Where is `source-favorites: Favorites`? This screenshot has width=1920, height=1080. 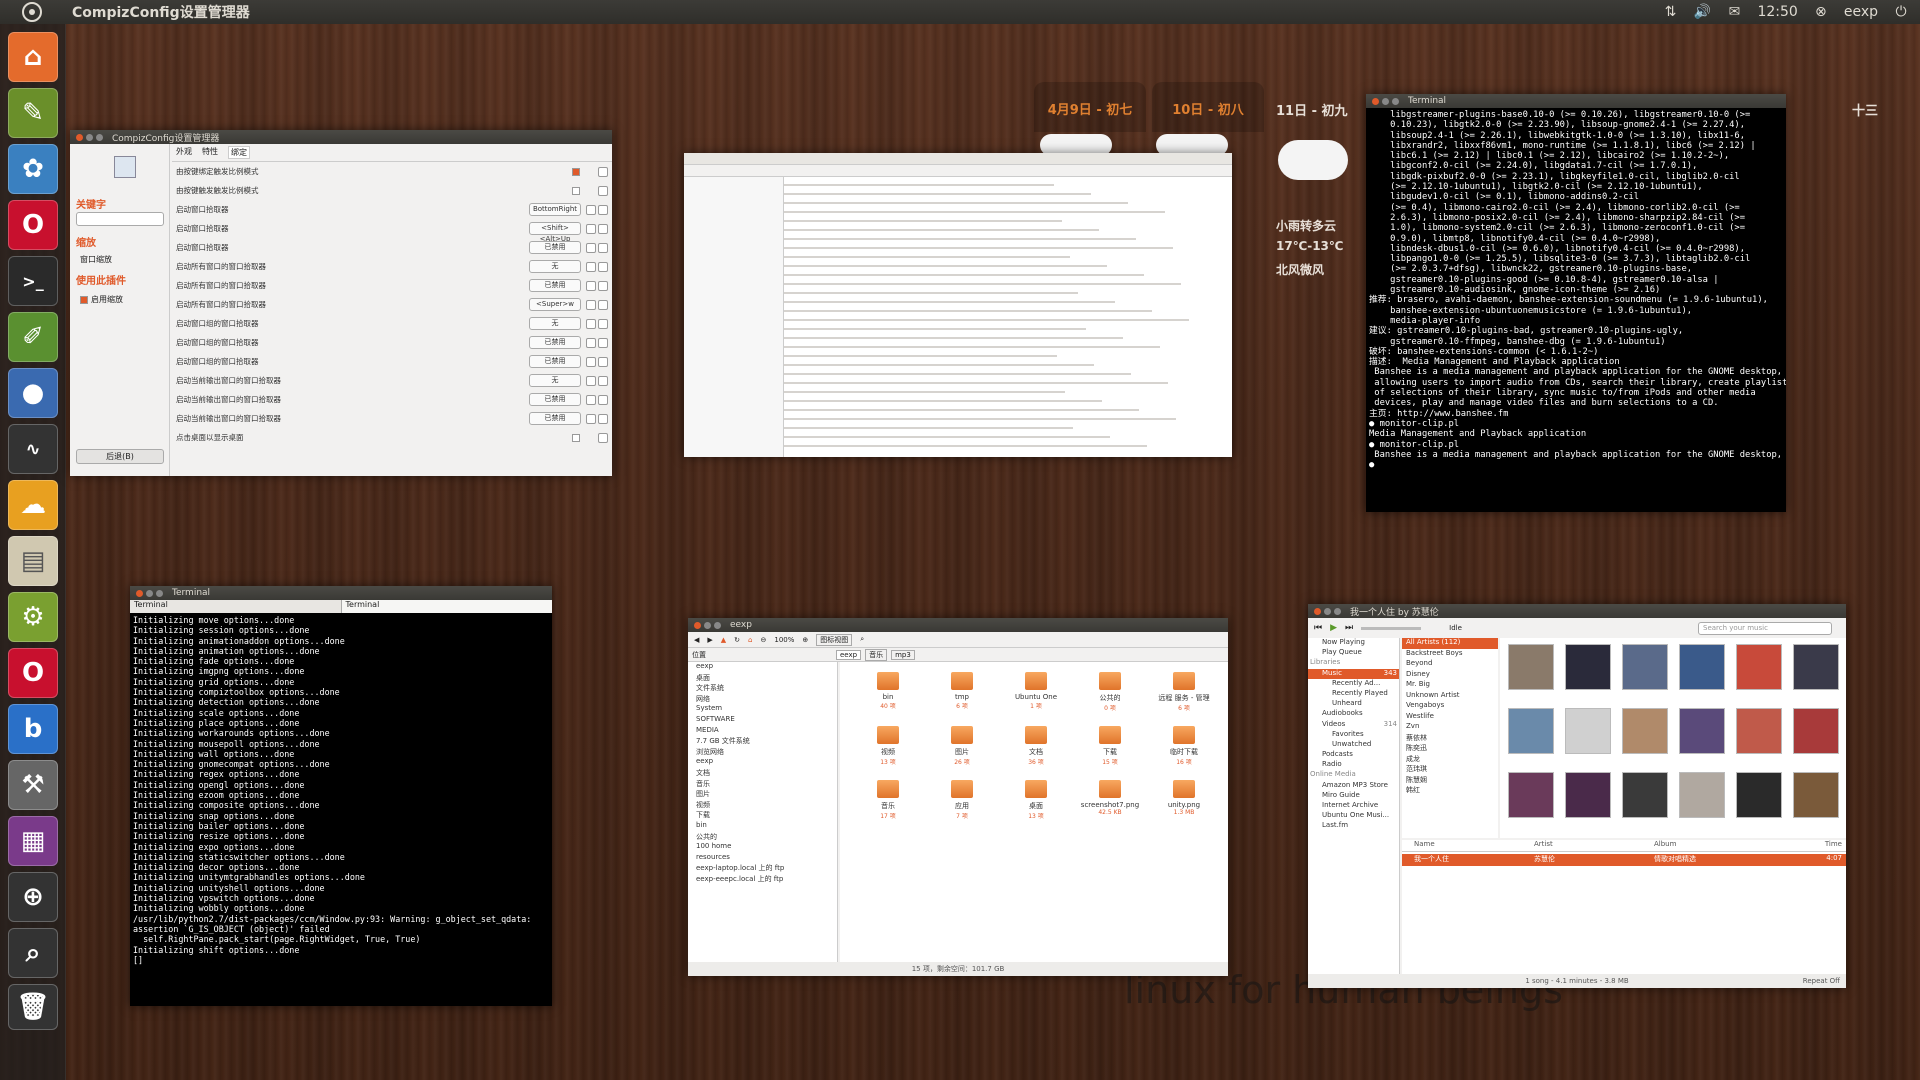
source-favorites: Favorites is located at coordinates (1353, 735).